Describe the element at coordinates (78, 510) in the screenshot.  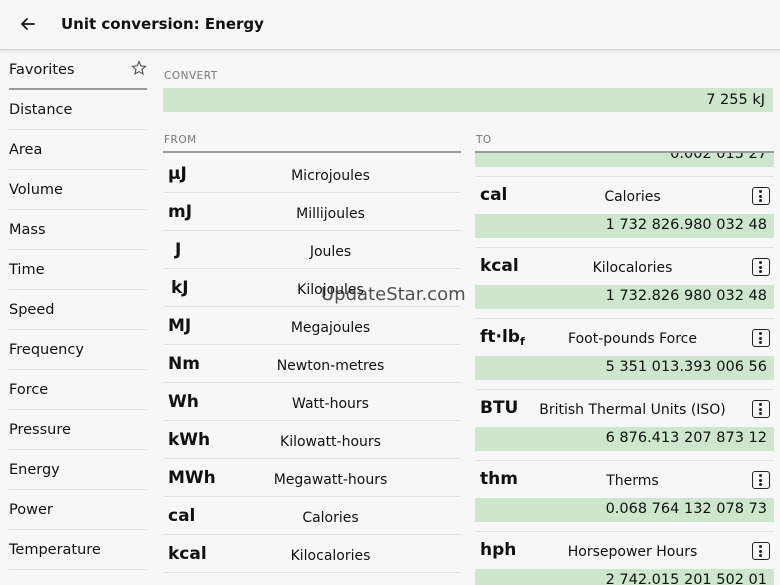
I see `sidebar-item-power: Power` at that location.